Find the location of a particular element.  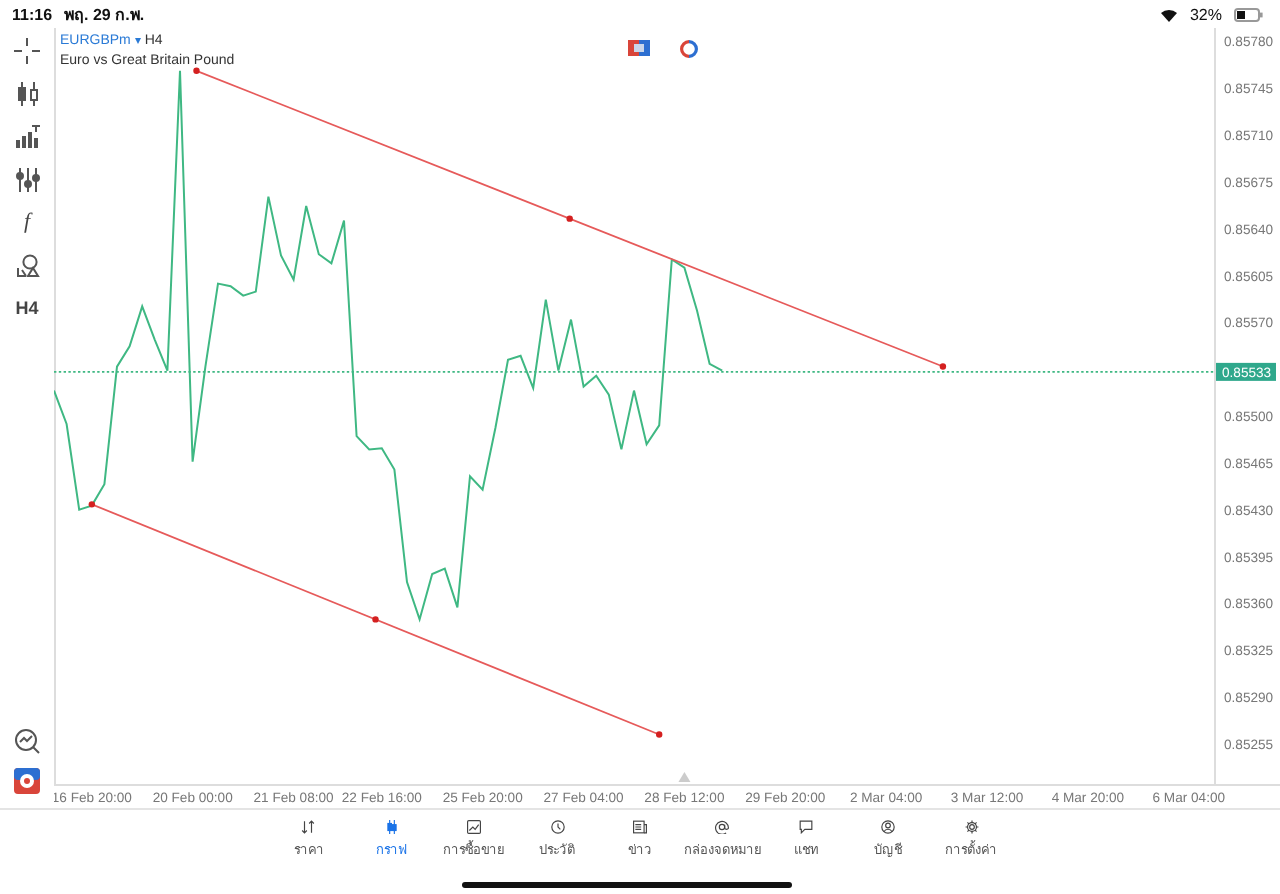

app-logo-icon is located at coordinates (27, 781).